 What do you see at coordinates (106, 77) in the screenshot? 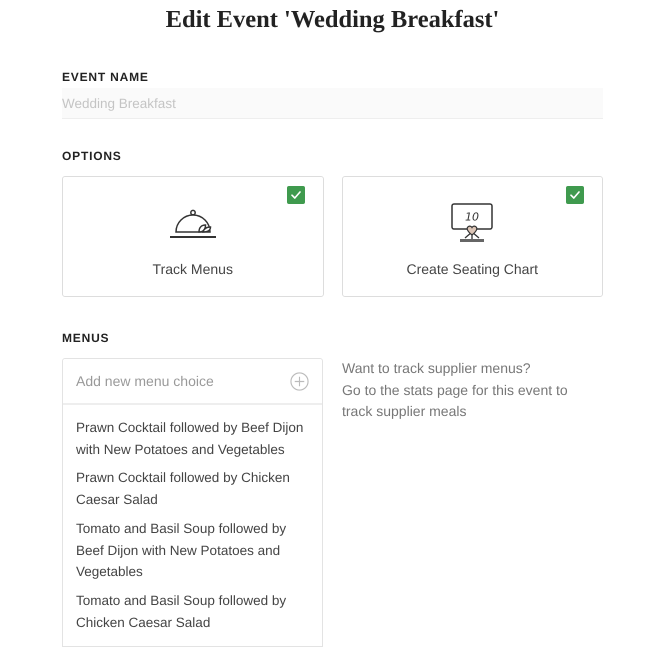
I see `section-label: EVENT NAME` at bounding box center [106, 77].